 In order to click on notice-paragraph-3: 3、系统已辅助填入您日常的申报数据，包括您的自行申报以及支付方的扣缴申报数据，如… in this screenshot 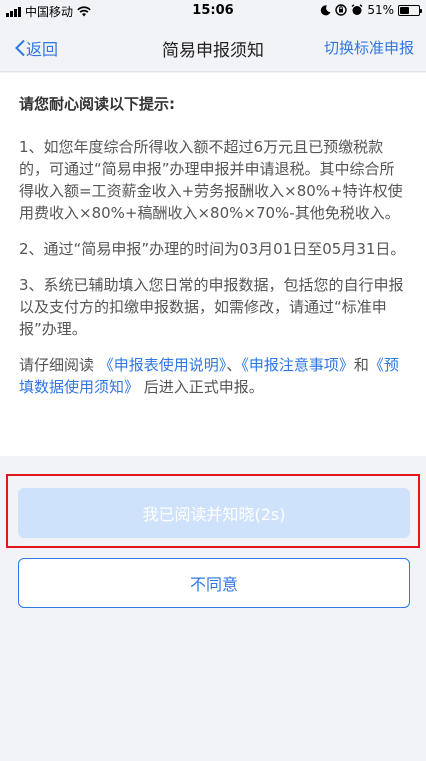, I will do `click(211, 307)`.